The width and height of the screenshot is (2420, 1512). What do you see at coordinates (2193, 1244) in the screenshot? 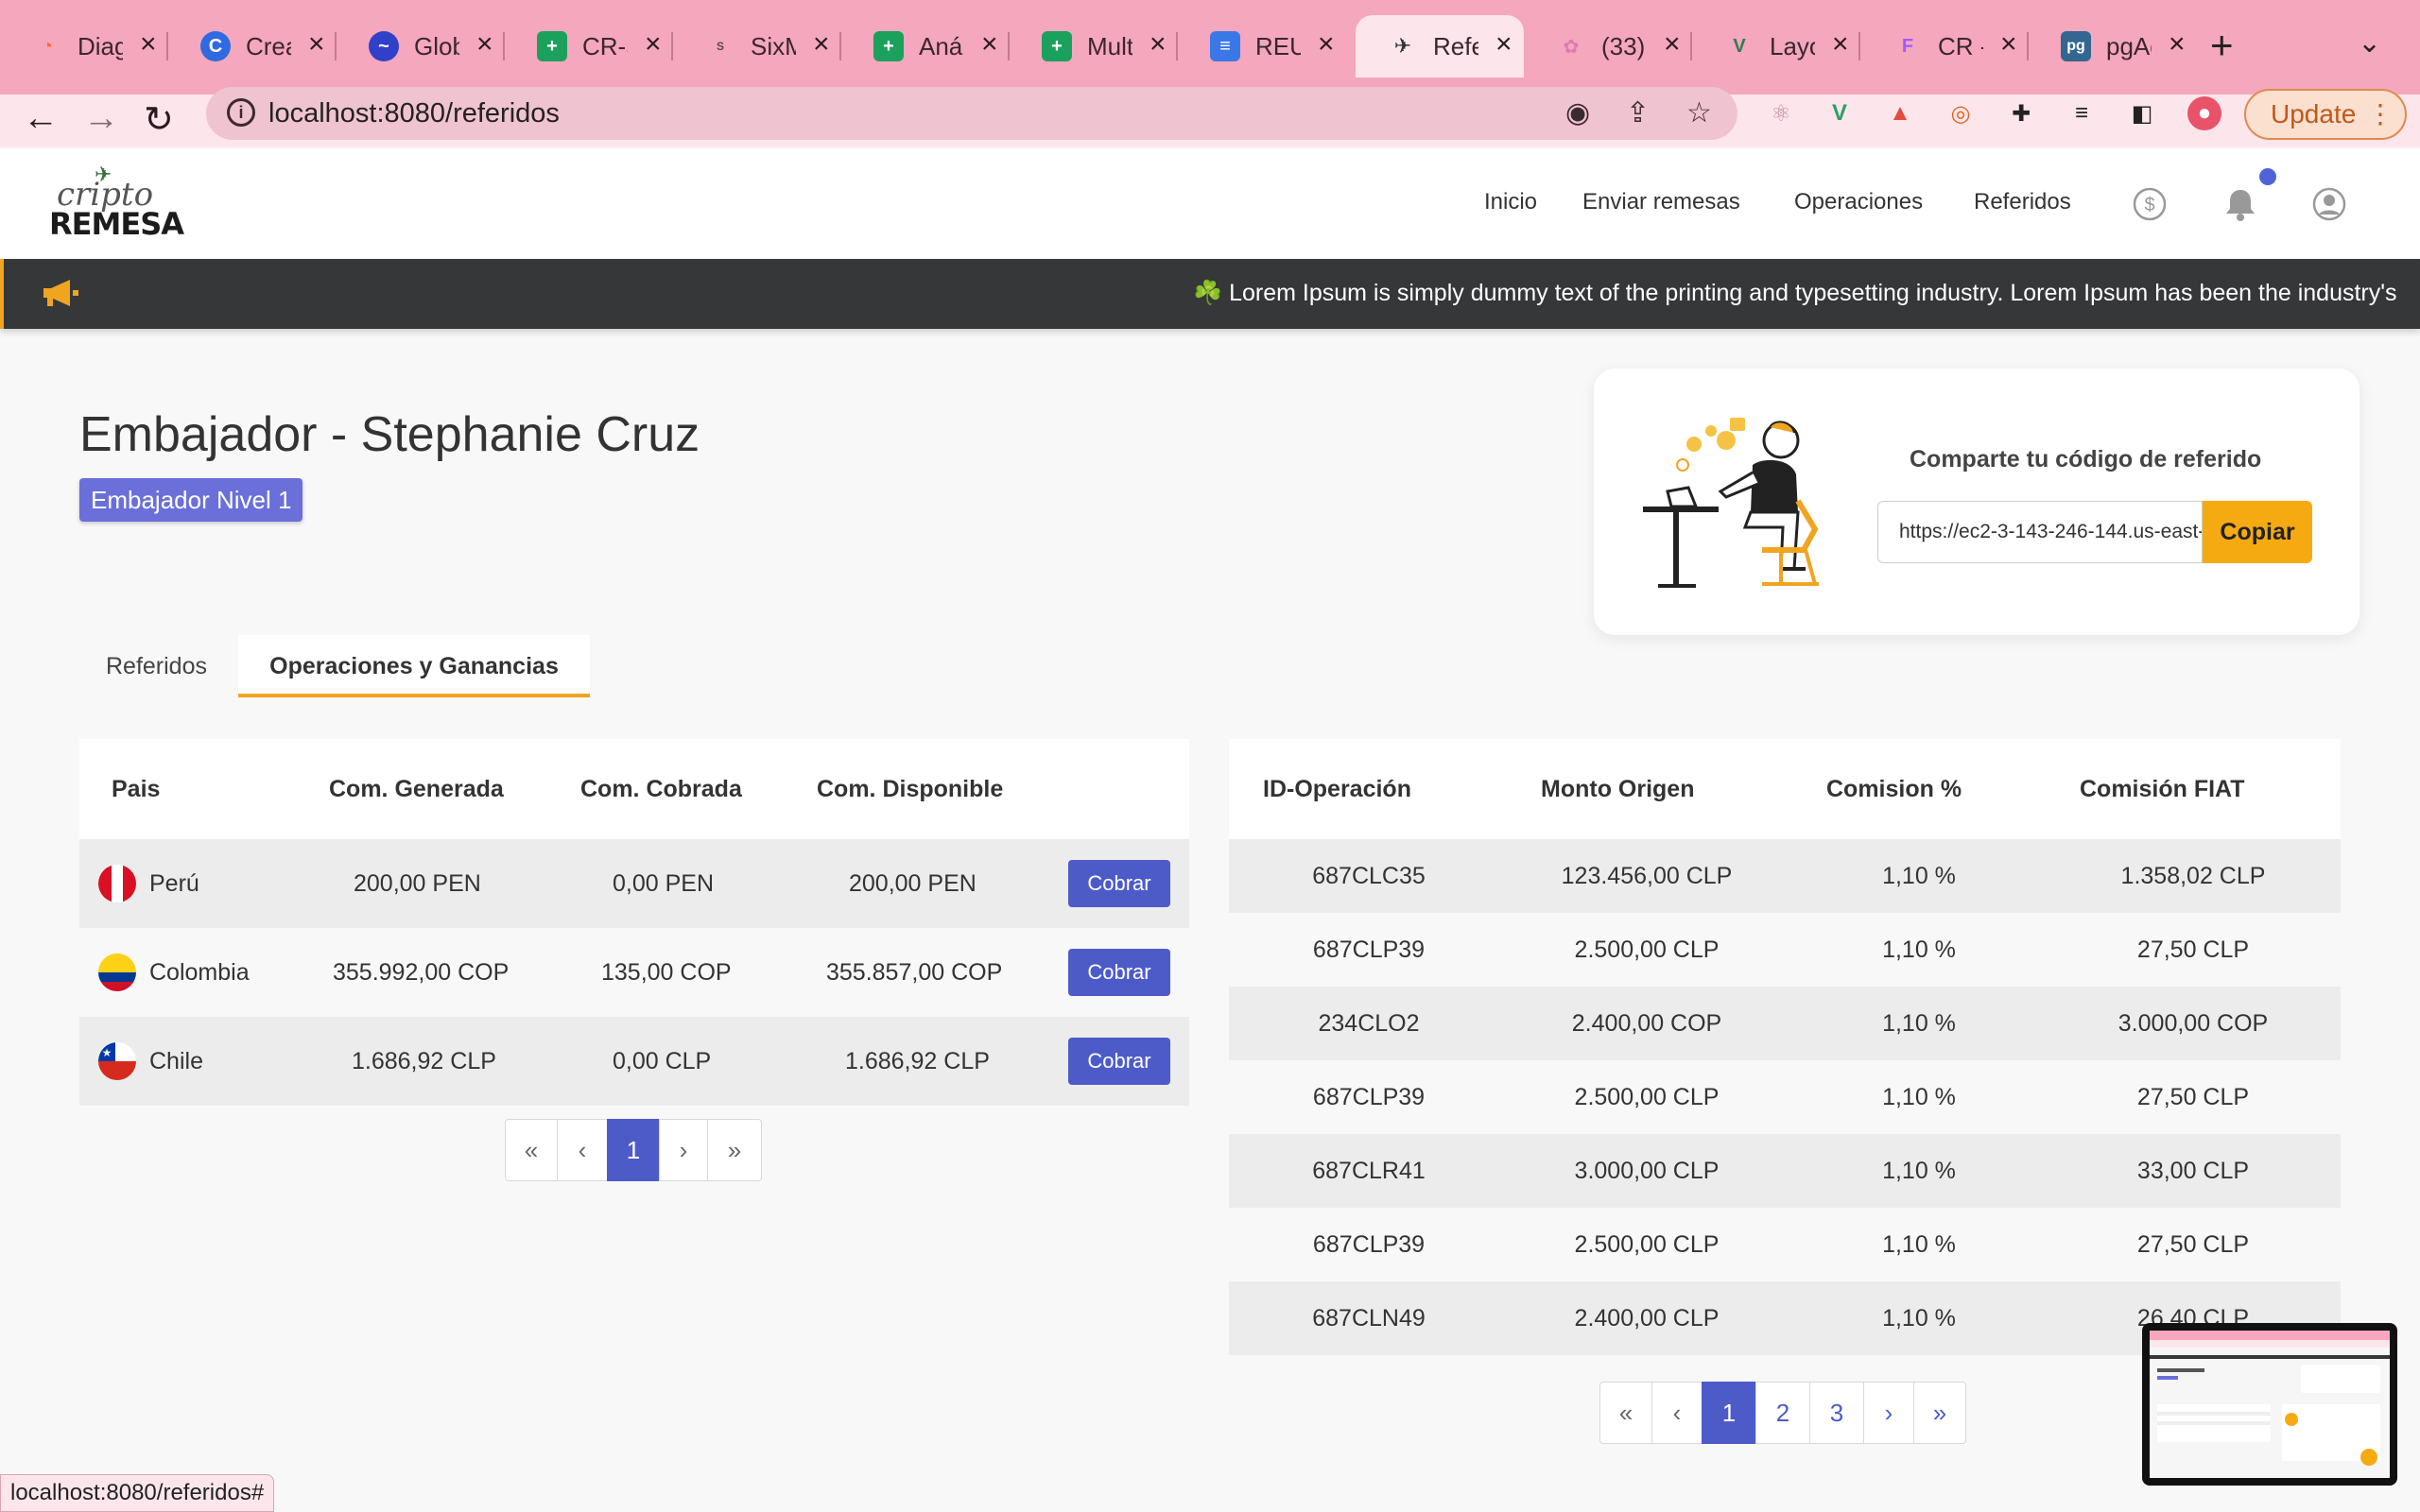
I see `comision-fiat-value: 27,50 CLP` at bounding box center [2193, 1244].